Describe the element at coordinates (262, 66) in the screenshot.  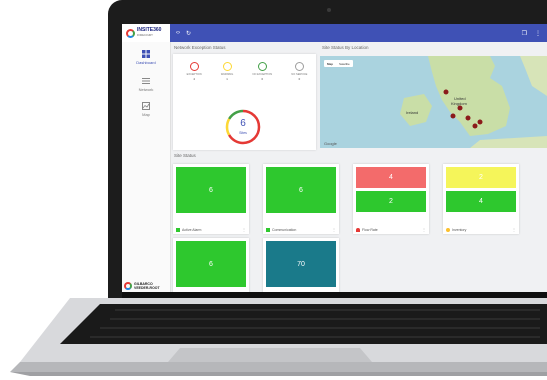
I see `no-exception-ring-icon` at that location.